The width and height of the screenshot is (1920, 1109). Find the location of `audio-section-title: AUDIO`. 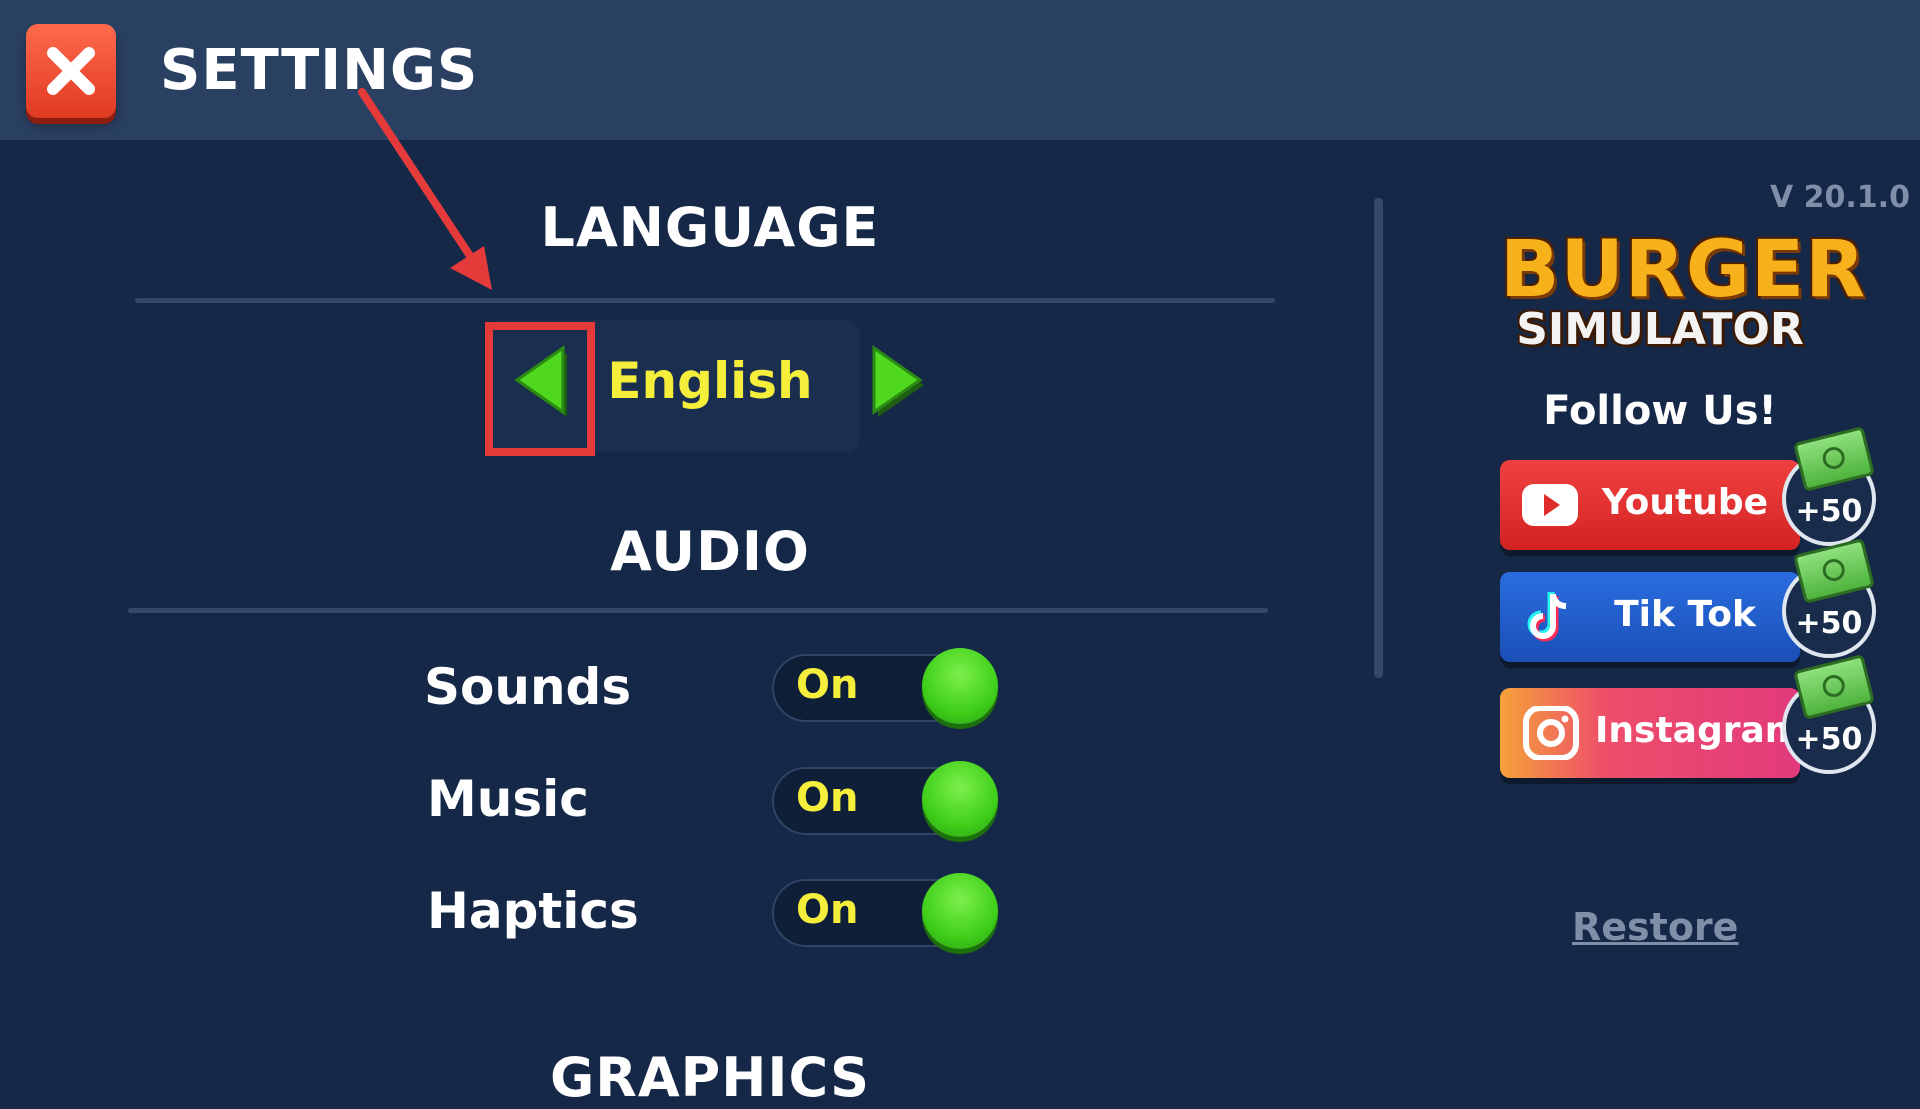

audio-section-title: AUDIO is located at coordinates (710, 551).